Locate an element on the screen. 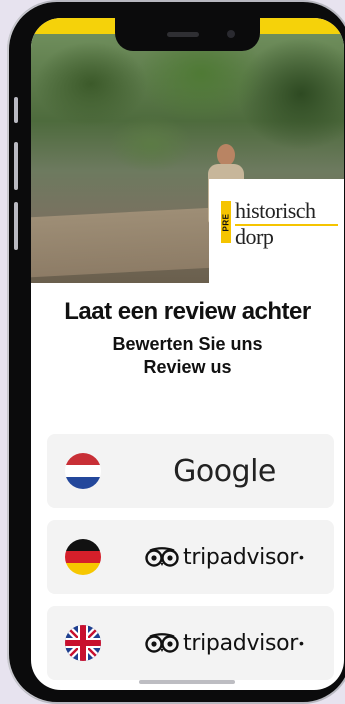  notch is located at coordinates (187, 34).